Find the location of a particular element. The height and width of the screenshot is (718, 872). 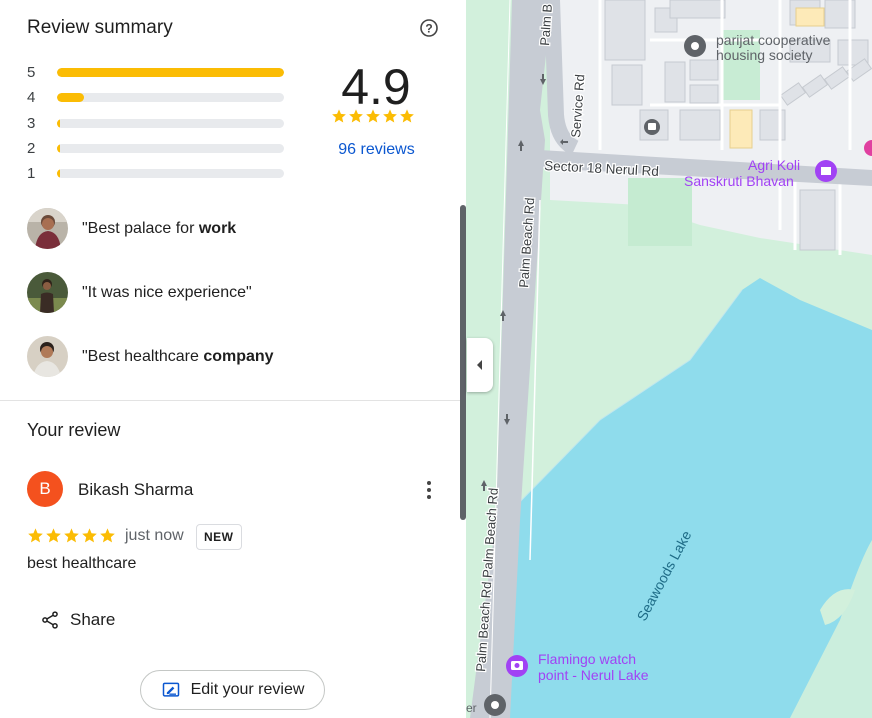

rating-bar-row: 4 is located at coordinates (157, 97).